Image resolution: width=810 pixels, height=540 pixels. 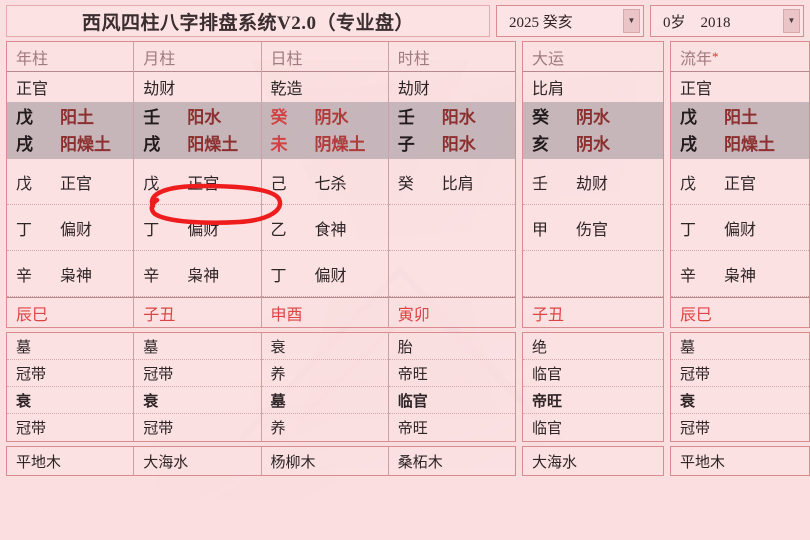 What do you see at coordinates (324, 228) in the screenshot?
I see `hidden-stem-row: 乙 食神` at bounding box center [324, 228].